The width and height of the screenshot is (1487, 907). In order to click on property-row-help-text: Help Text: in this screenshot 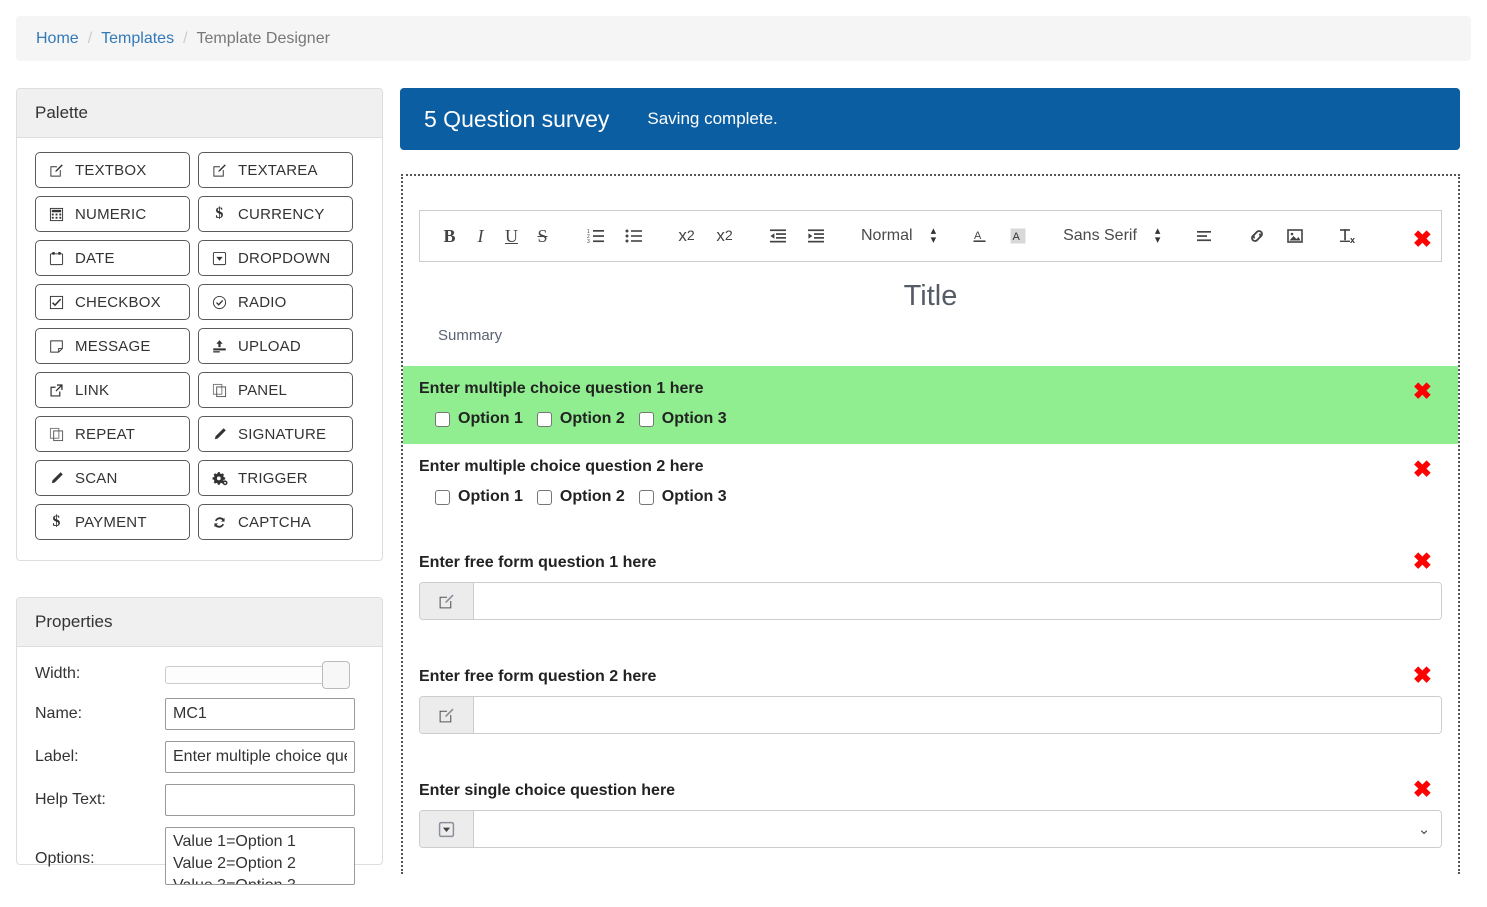, I will do `click(199, 800)`.